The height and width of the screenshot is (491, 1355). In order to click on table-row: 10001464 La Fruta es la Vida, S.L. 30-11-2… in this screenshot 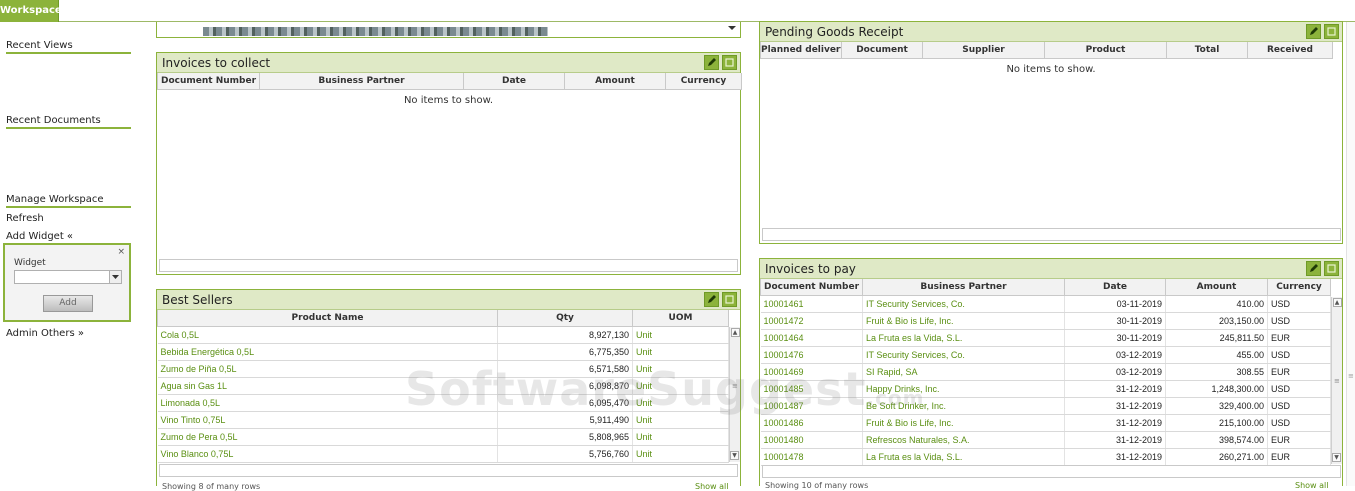, I will do `click(1045, 338)`.